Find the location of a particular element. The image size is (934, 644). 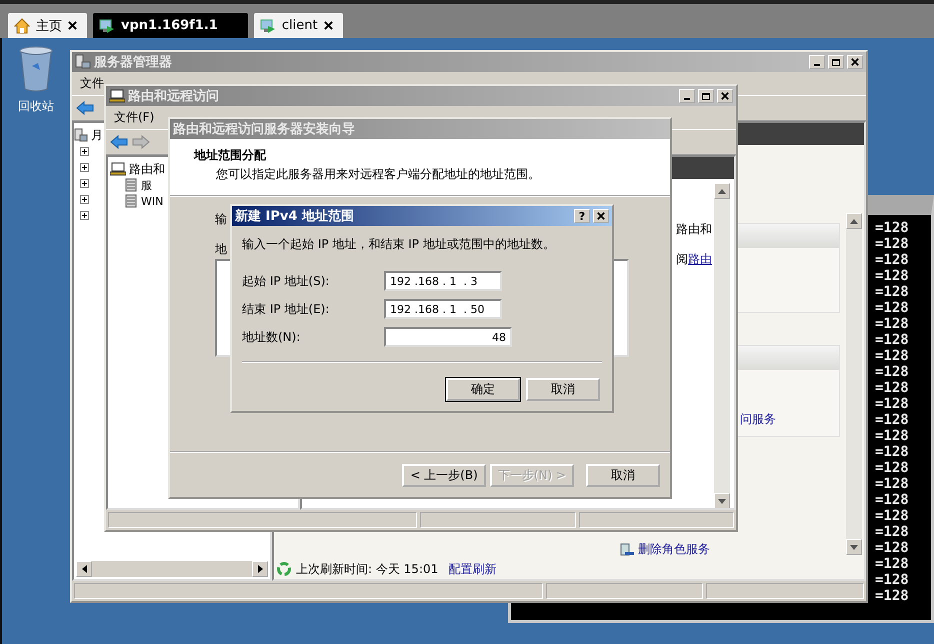

browser-tab: vpn1.169f1.1 is located at coordinates (170, 25).